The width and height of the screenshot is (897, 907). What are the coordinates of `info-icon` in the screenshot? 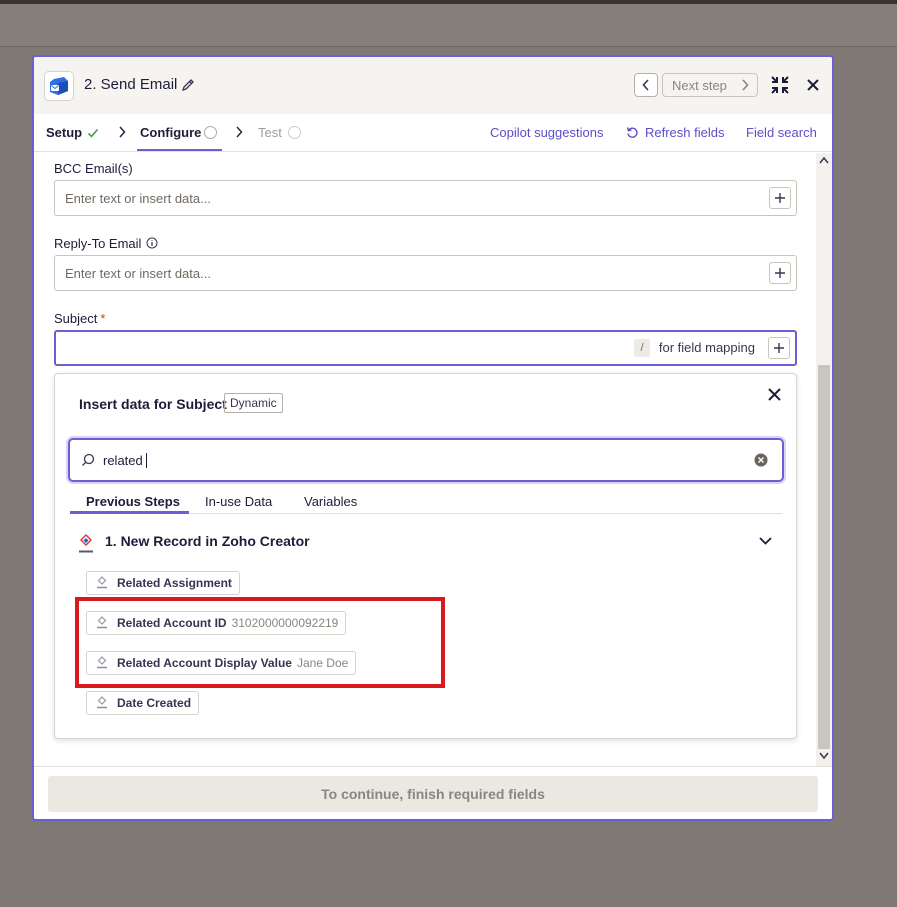 It's located at (152, 243).